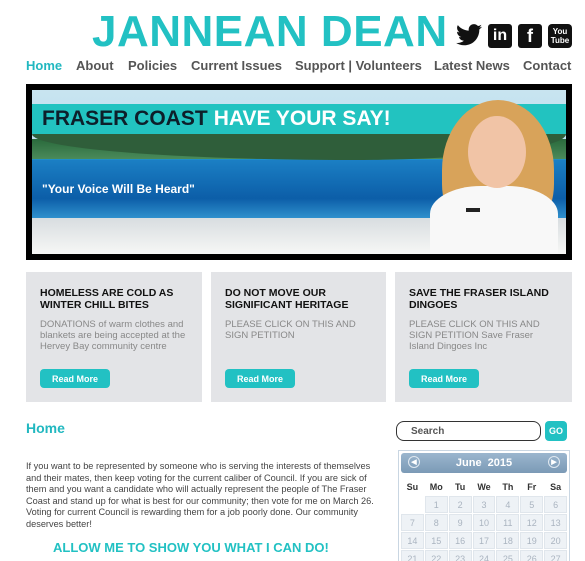 This screenshot has width=585, height=561. What do you see at coordinates (436, 504) in the screenshot?
I see `calendar-day: 1` at bounding box center [436, 504].